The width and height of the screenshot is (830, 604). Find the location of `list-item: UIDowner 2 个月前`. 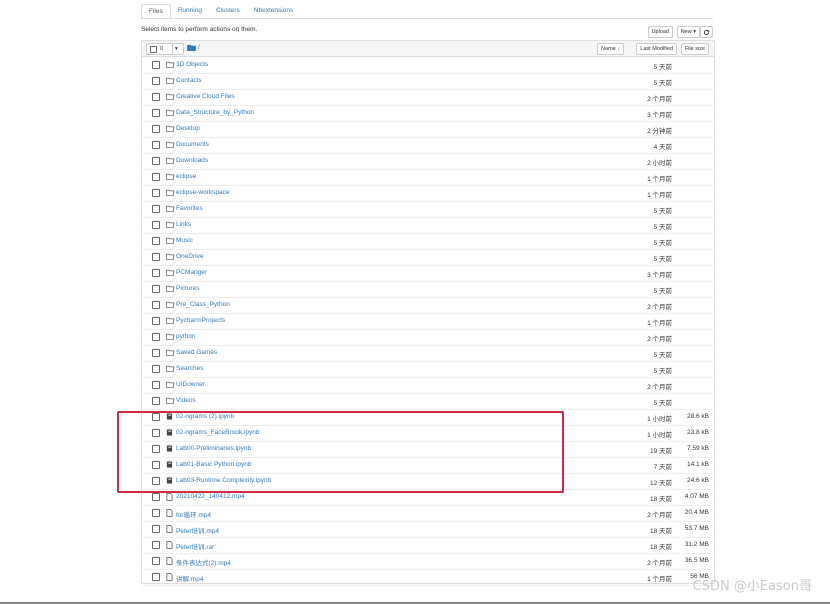

list-item: UIDowner 2 个月前 is located at coordinates (428, 385).